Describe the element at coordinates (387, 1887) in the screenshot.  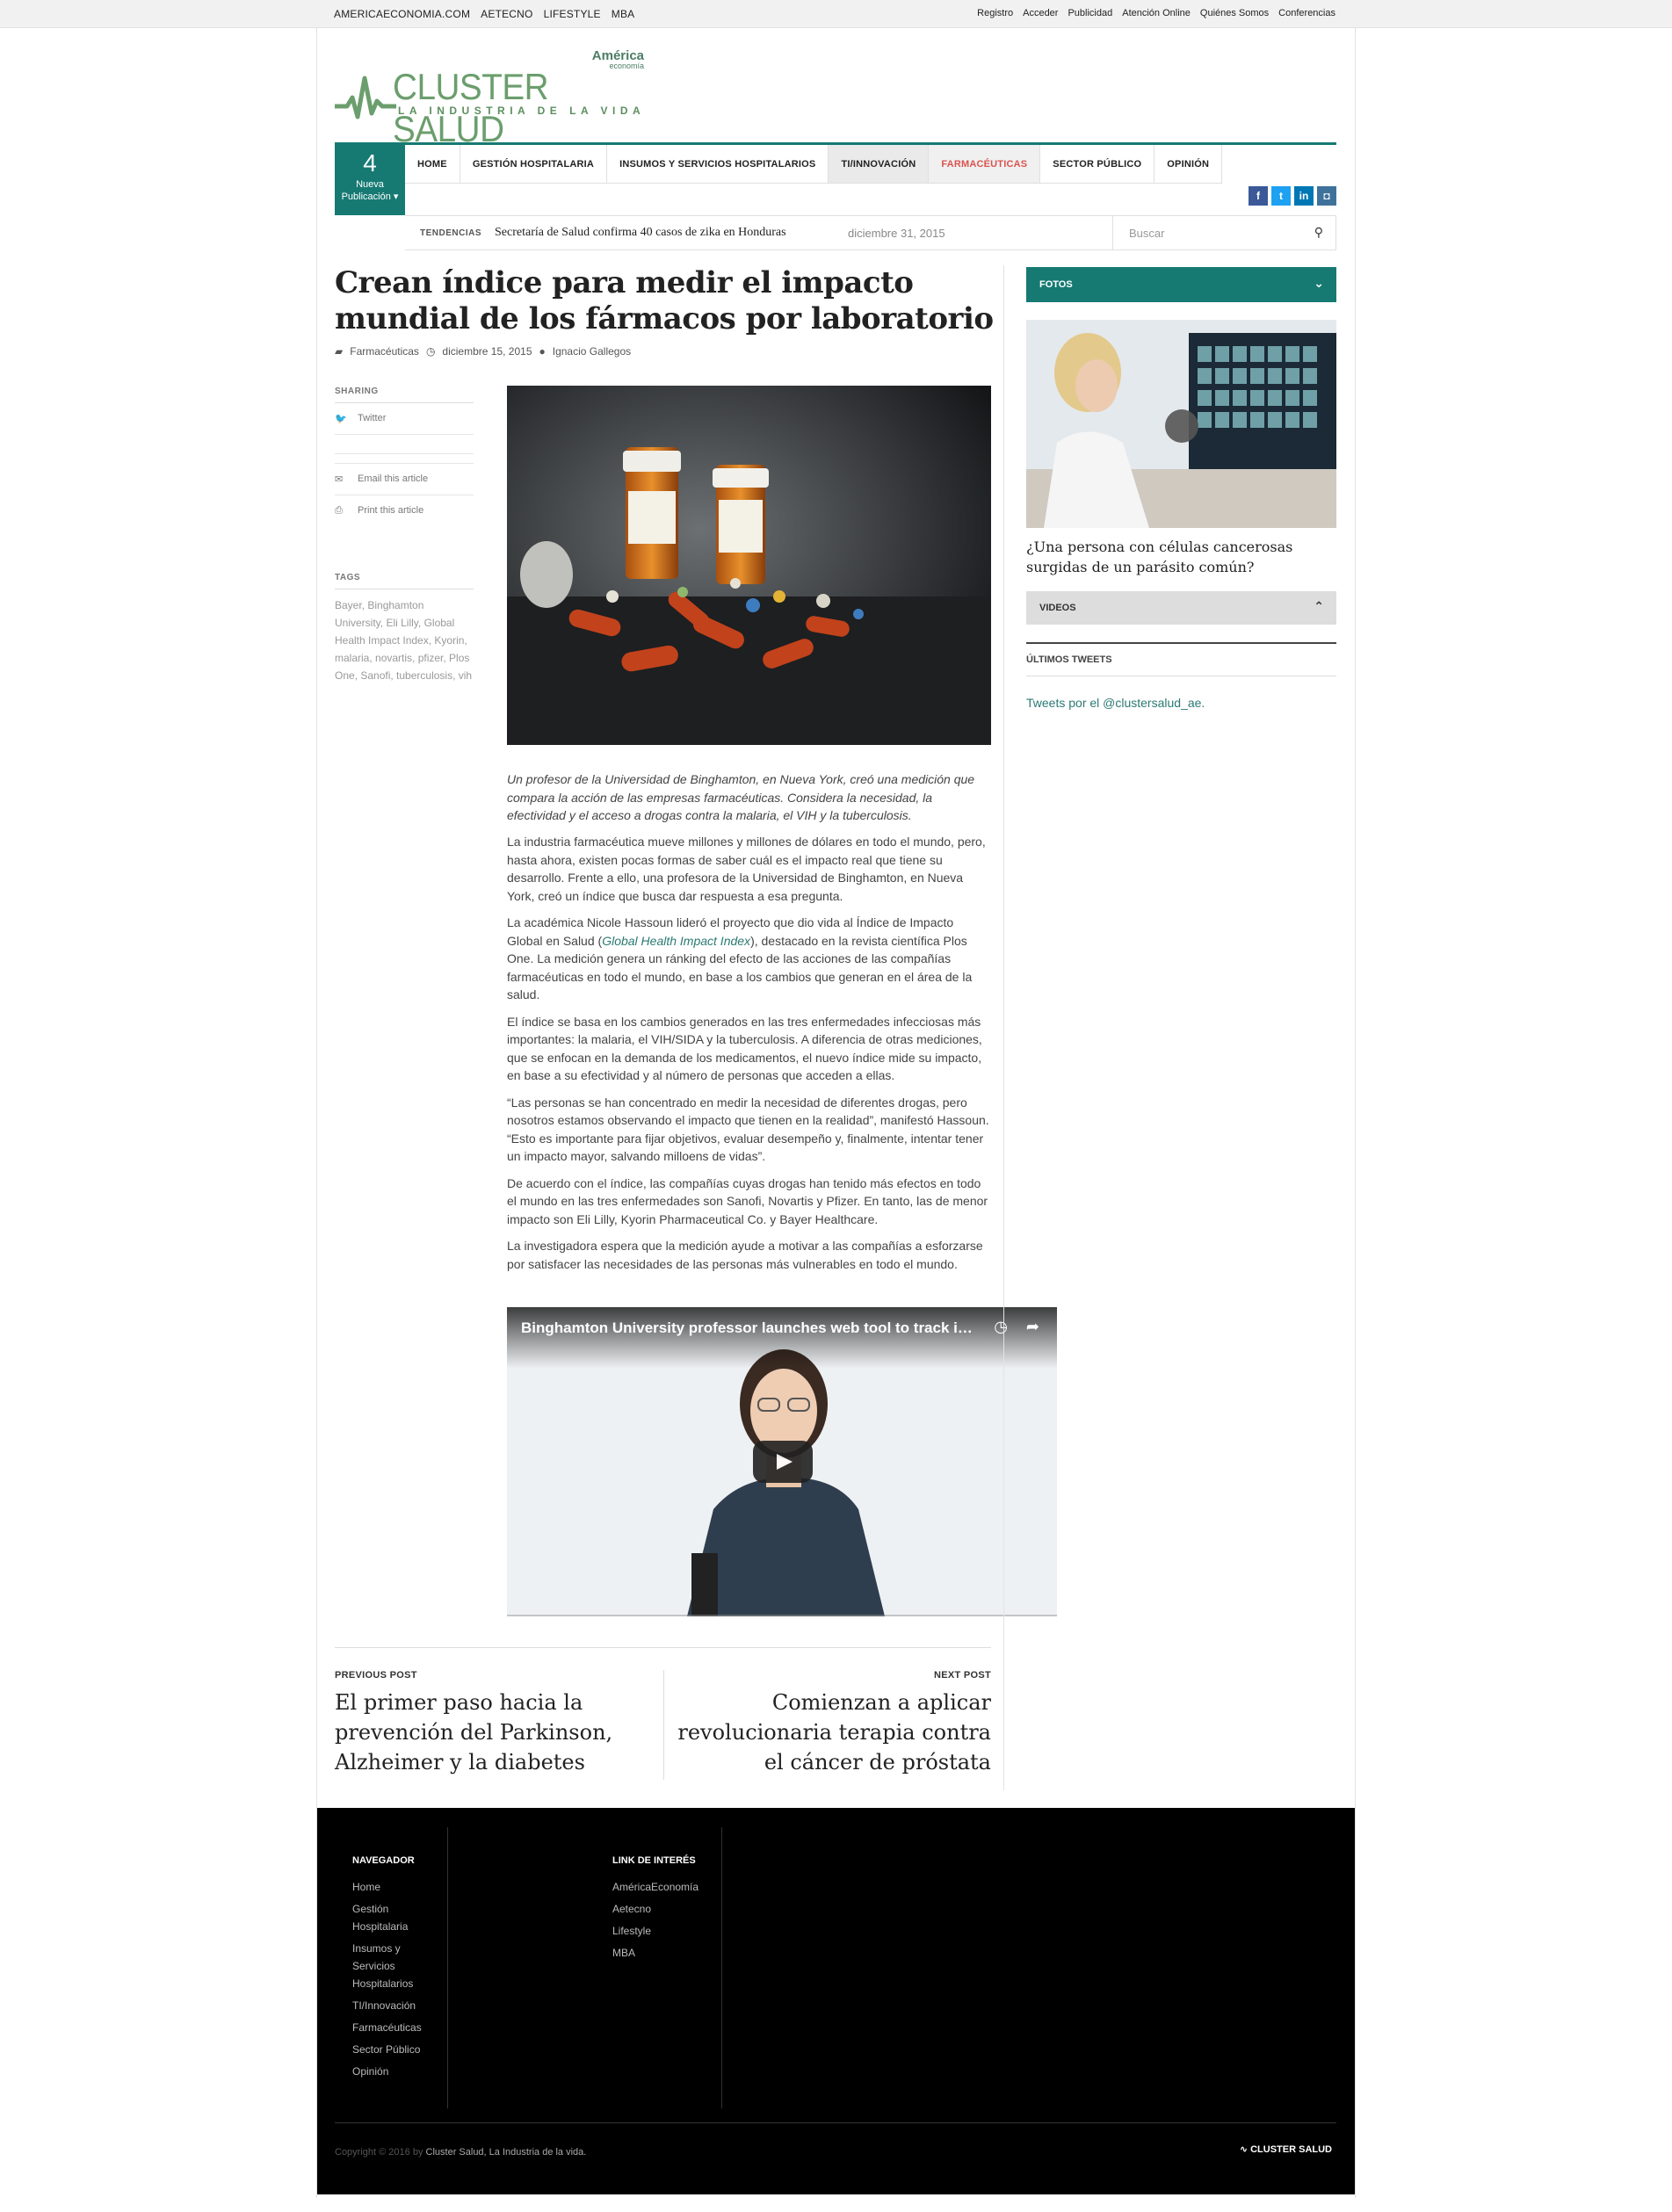
I see `footer-nav-home: Home` at that location.